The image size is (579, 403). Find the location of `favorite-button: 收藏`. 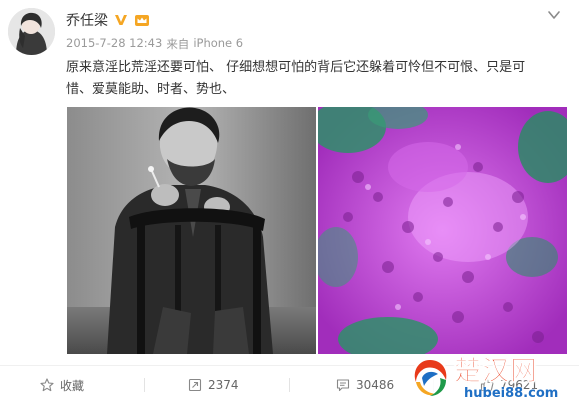

favorite-button: 收藏 is located at coordinates (62, 385).